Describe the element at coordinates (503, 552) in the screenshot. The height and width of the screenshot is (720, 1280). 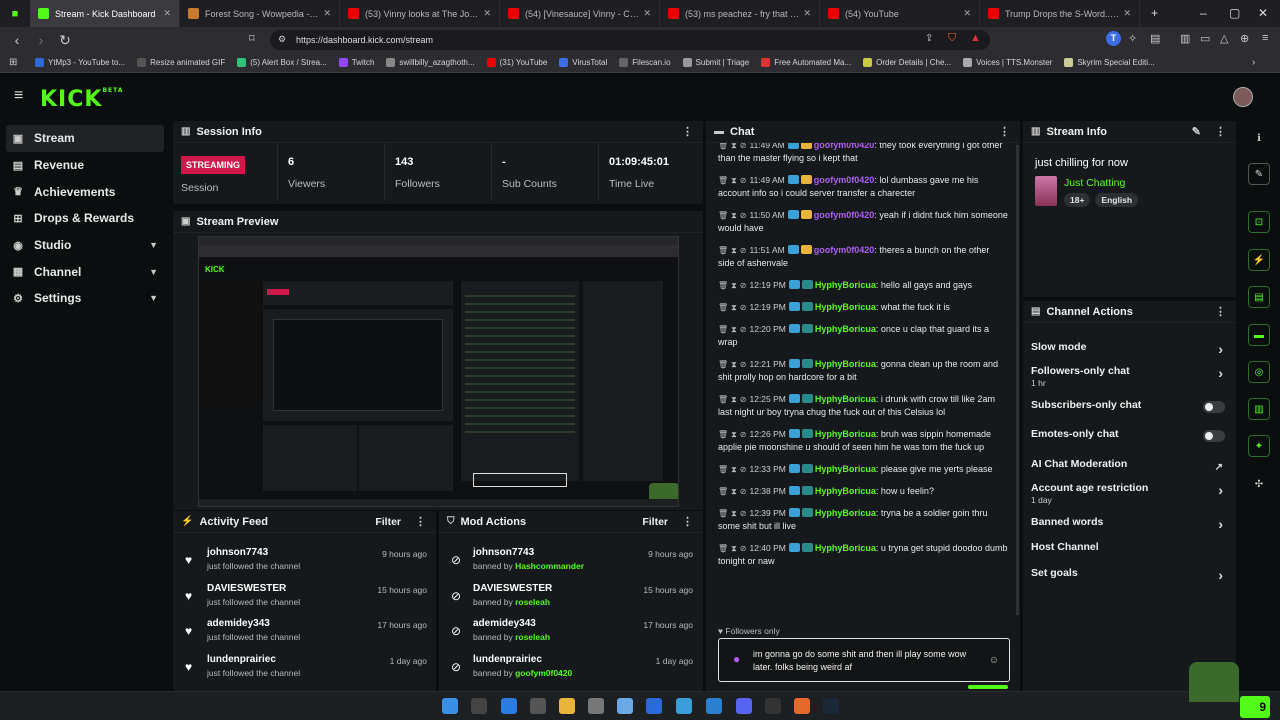
I see `mod-action-username: johnson7743` at that location.